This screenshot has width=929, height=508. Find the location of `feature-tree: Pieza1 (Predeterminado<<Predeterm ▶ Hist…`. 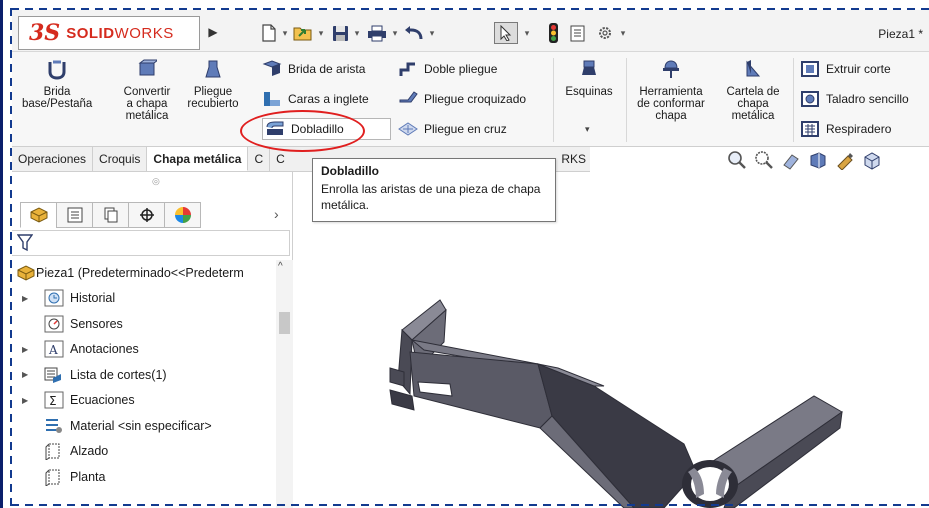

feature-tree: Pieza1 (Predeterminado<<Predeterm ▶ Hist… is located at coordinates (148, 375).